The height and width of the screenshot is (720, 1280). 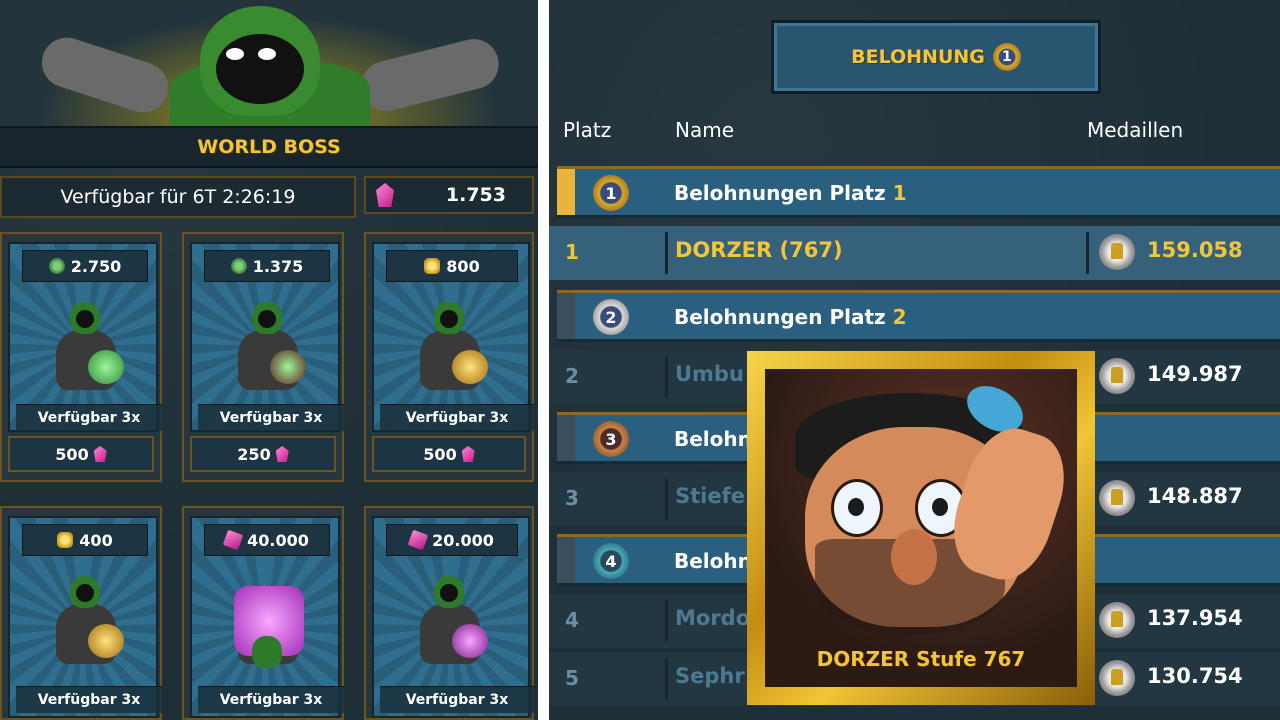 I want to click on shop-card-4: 400 Verfügbar 3x, so click(x=81, y=613).